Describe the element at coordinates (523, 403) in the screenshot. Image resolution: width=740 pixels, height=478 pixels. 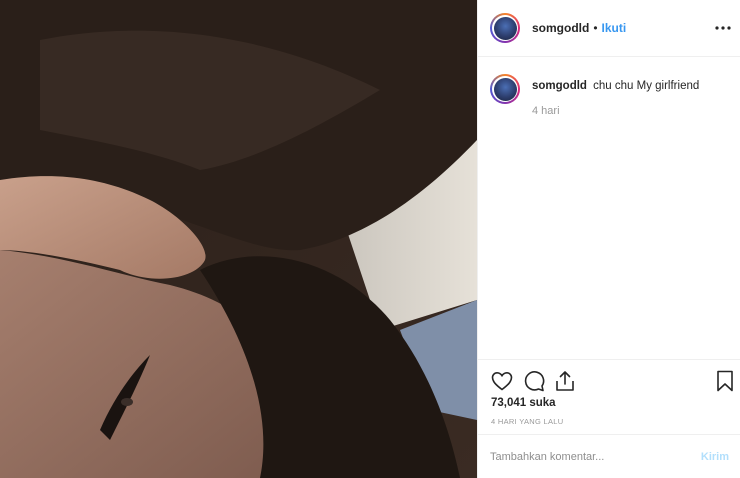
I see `like-count: 73,041 suka` at that location.